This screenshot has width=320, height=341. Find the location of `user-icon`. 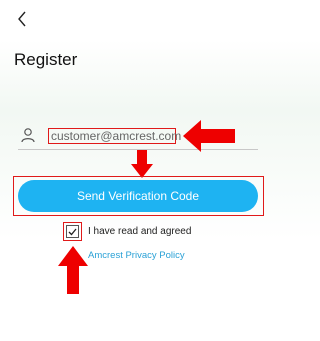

user-icon is located at coordinates (28, 135).